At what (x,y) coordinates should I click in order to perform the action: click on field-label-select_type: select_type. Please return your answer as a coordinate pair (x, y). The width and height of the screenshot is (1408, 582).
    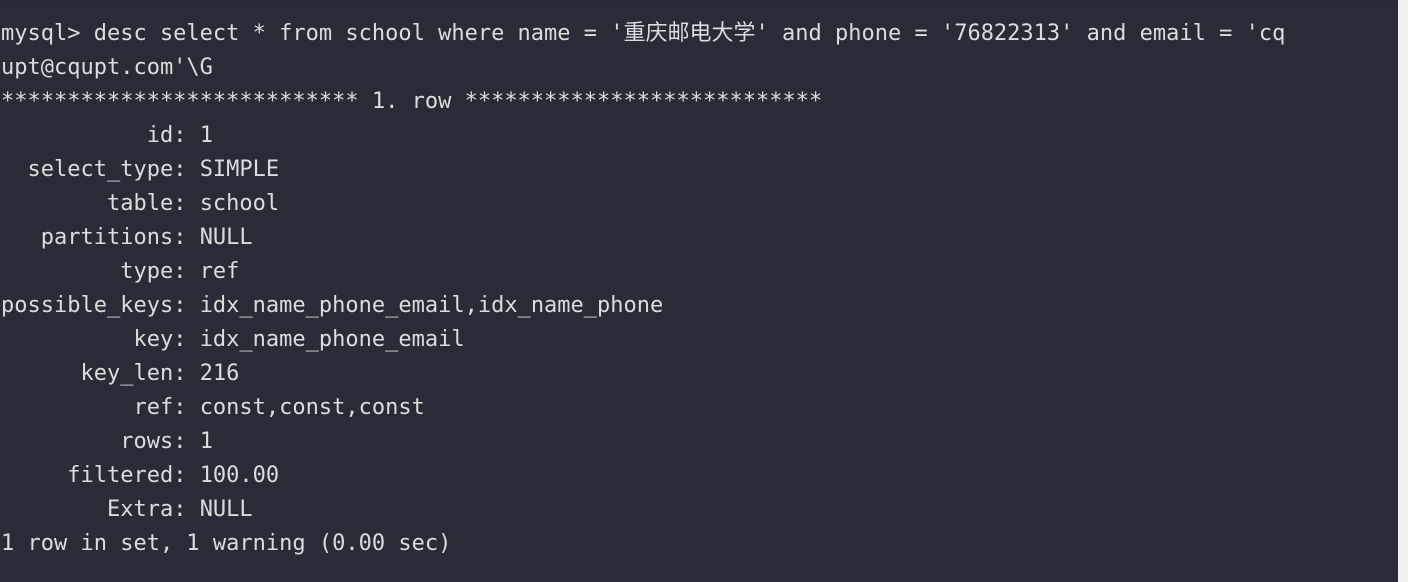
    Looking at the image, I should click on (87, 169).